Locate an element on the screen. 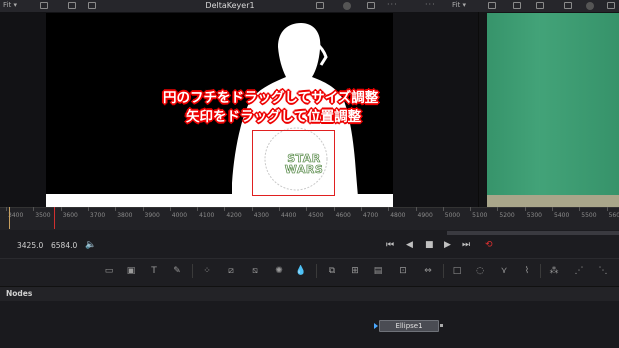 The height and width of the screenshot is (348, 619). right-fit-label: Fit is located at coordinates (456, 5).